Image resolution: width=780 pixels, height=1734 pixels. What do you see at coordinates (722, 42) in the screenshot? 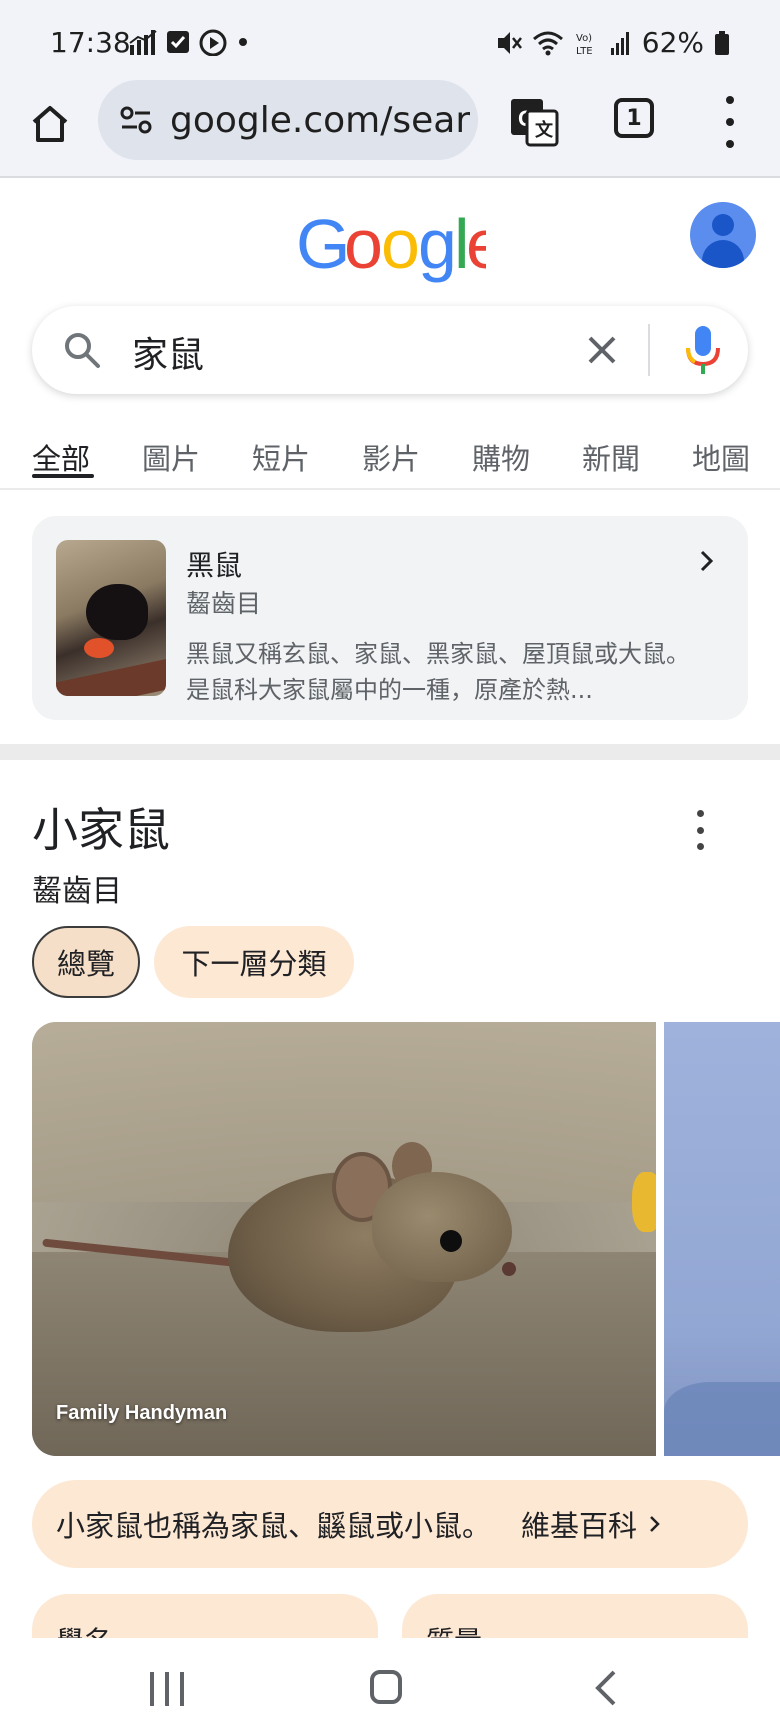
I see `battery-icon` at bounding box center [722, 42].